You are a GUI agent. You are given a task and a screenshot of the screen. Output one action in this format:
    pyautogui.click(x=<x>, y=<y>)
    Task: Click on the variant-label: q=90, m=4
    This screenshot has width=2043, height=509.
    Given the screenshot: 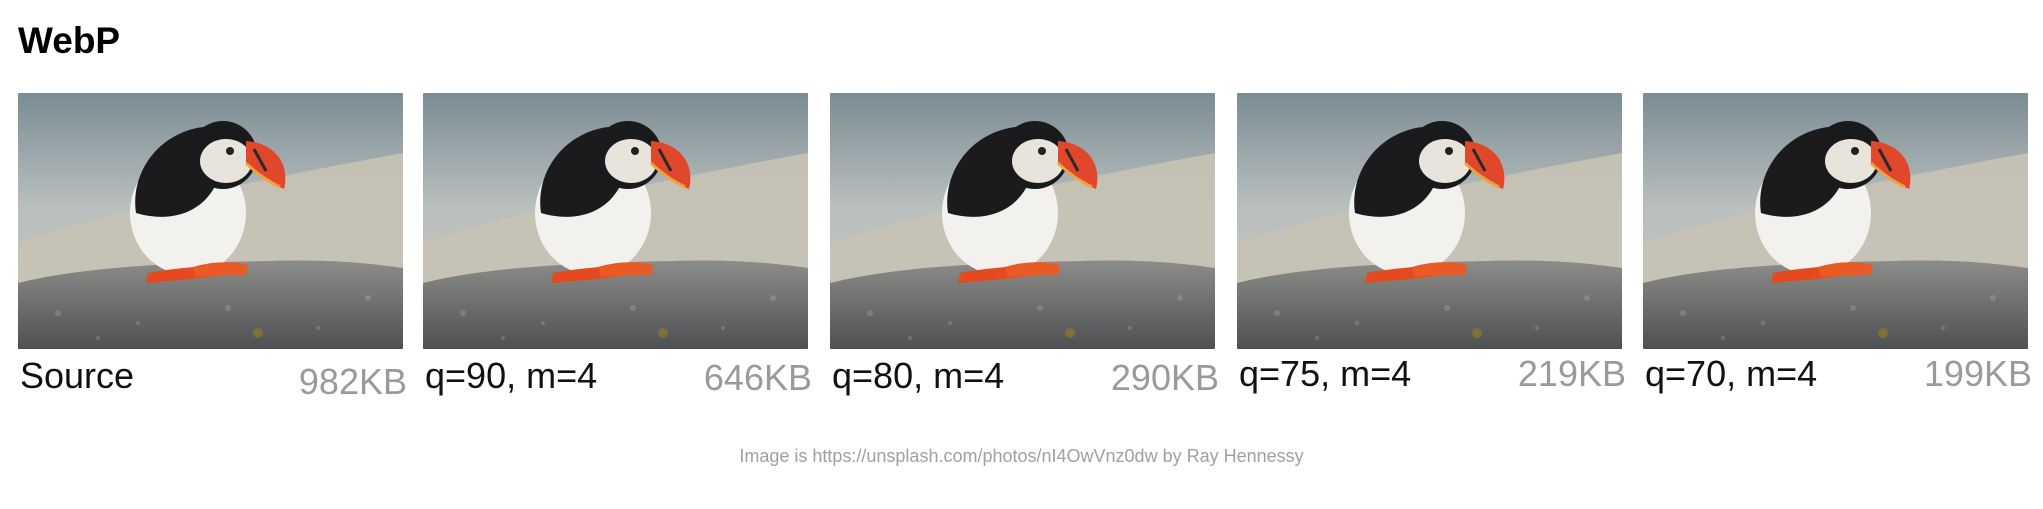 What is the action you would take?
    pyautogui.click(x=511, y=375)
    